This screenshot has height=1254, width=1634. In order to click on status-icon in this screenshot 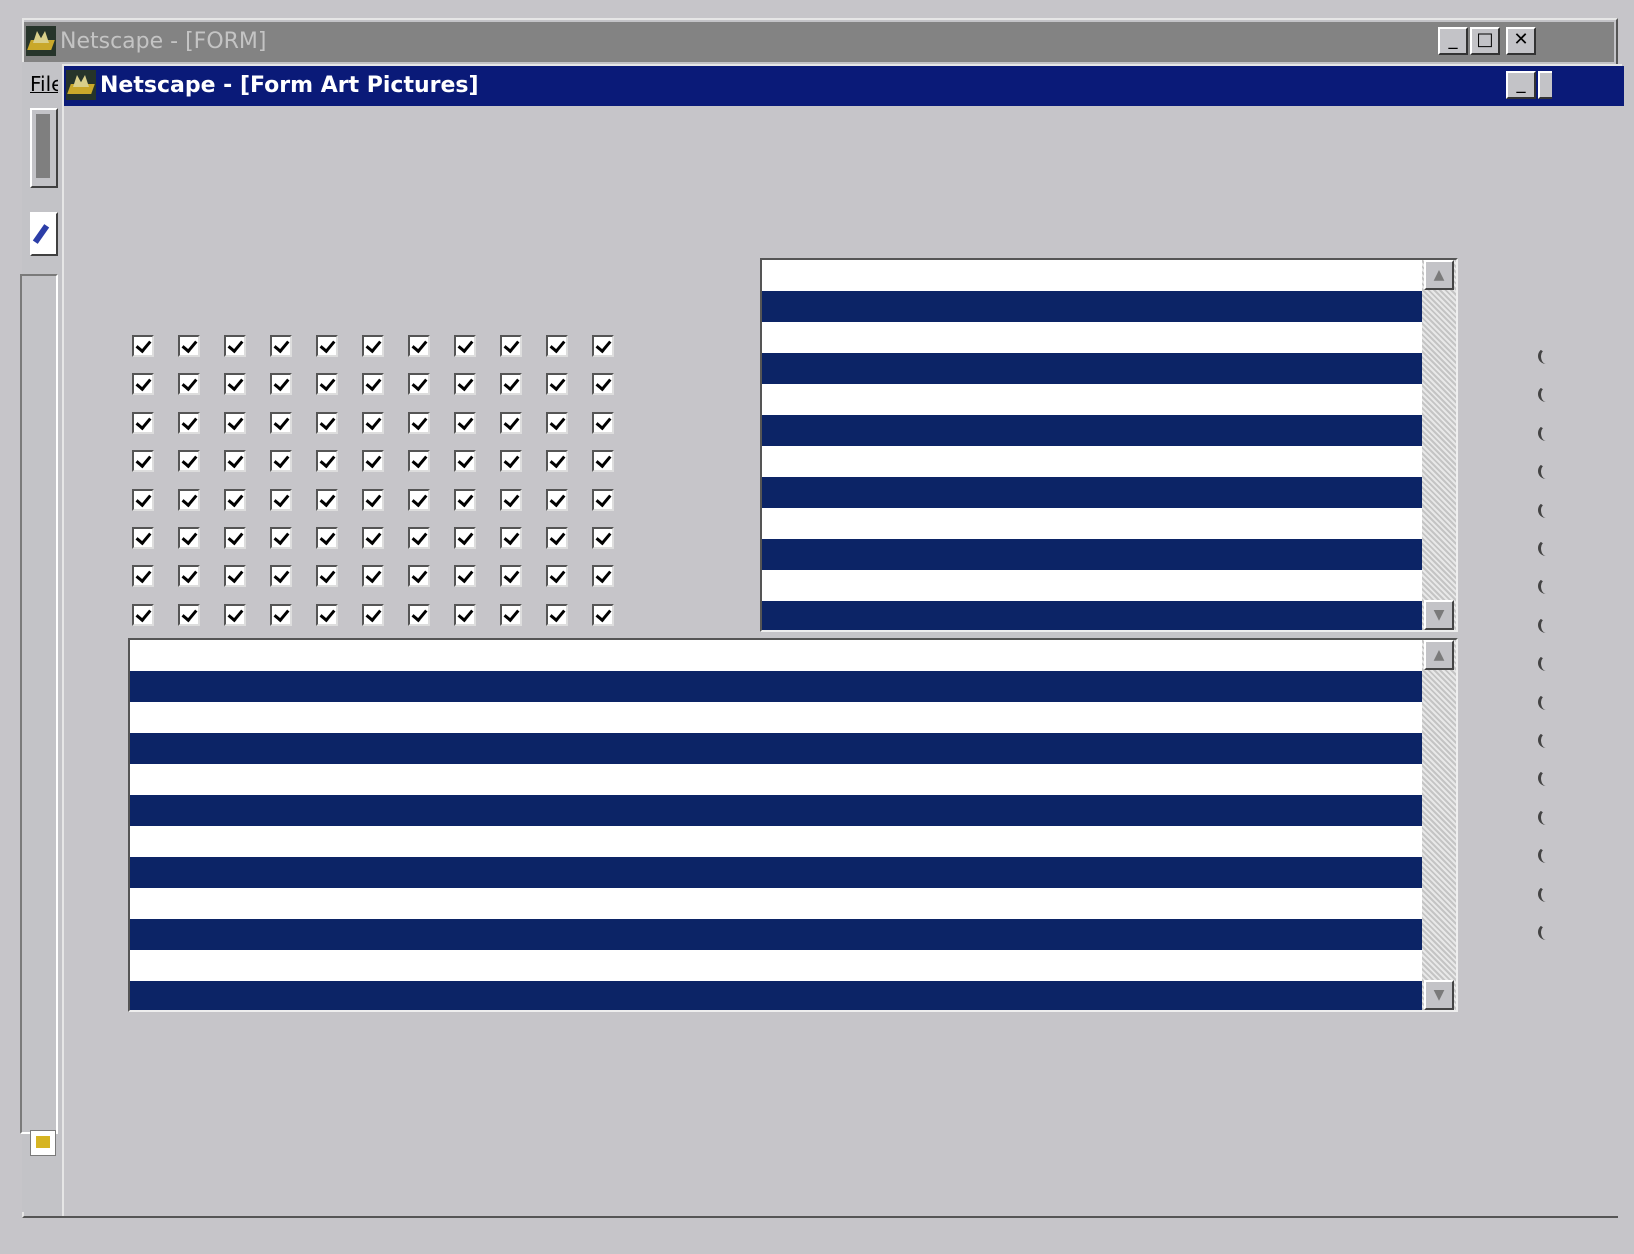, I will do `click(43, 1143)`.